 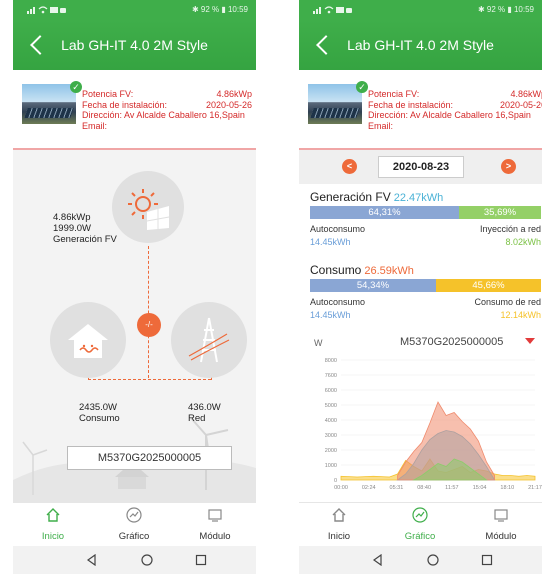 I want to click on generation-export-segment: 35,69%, so click(x=500, y=212).